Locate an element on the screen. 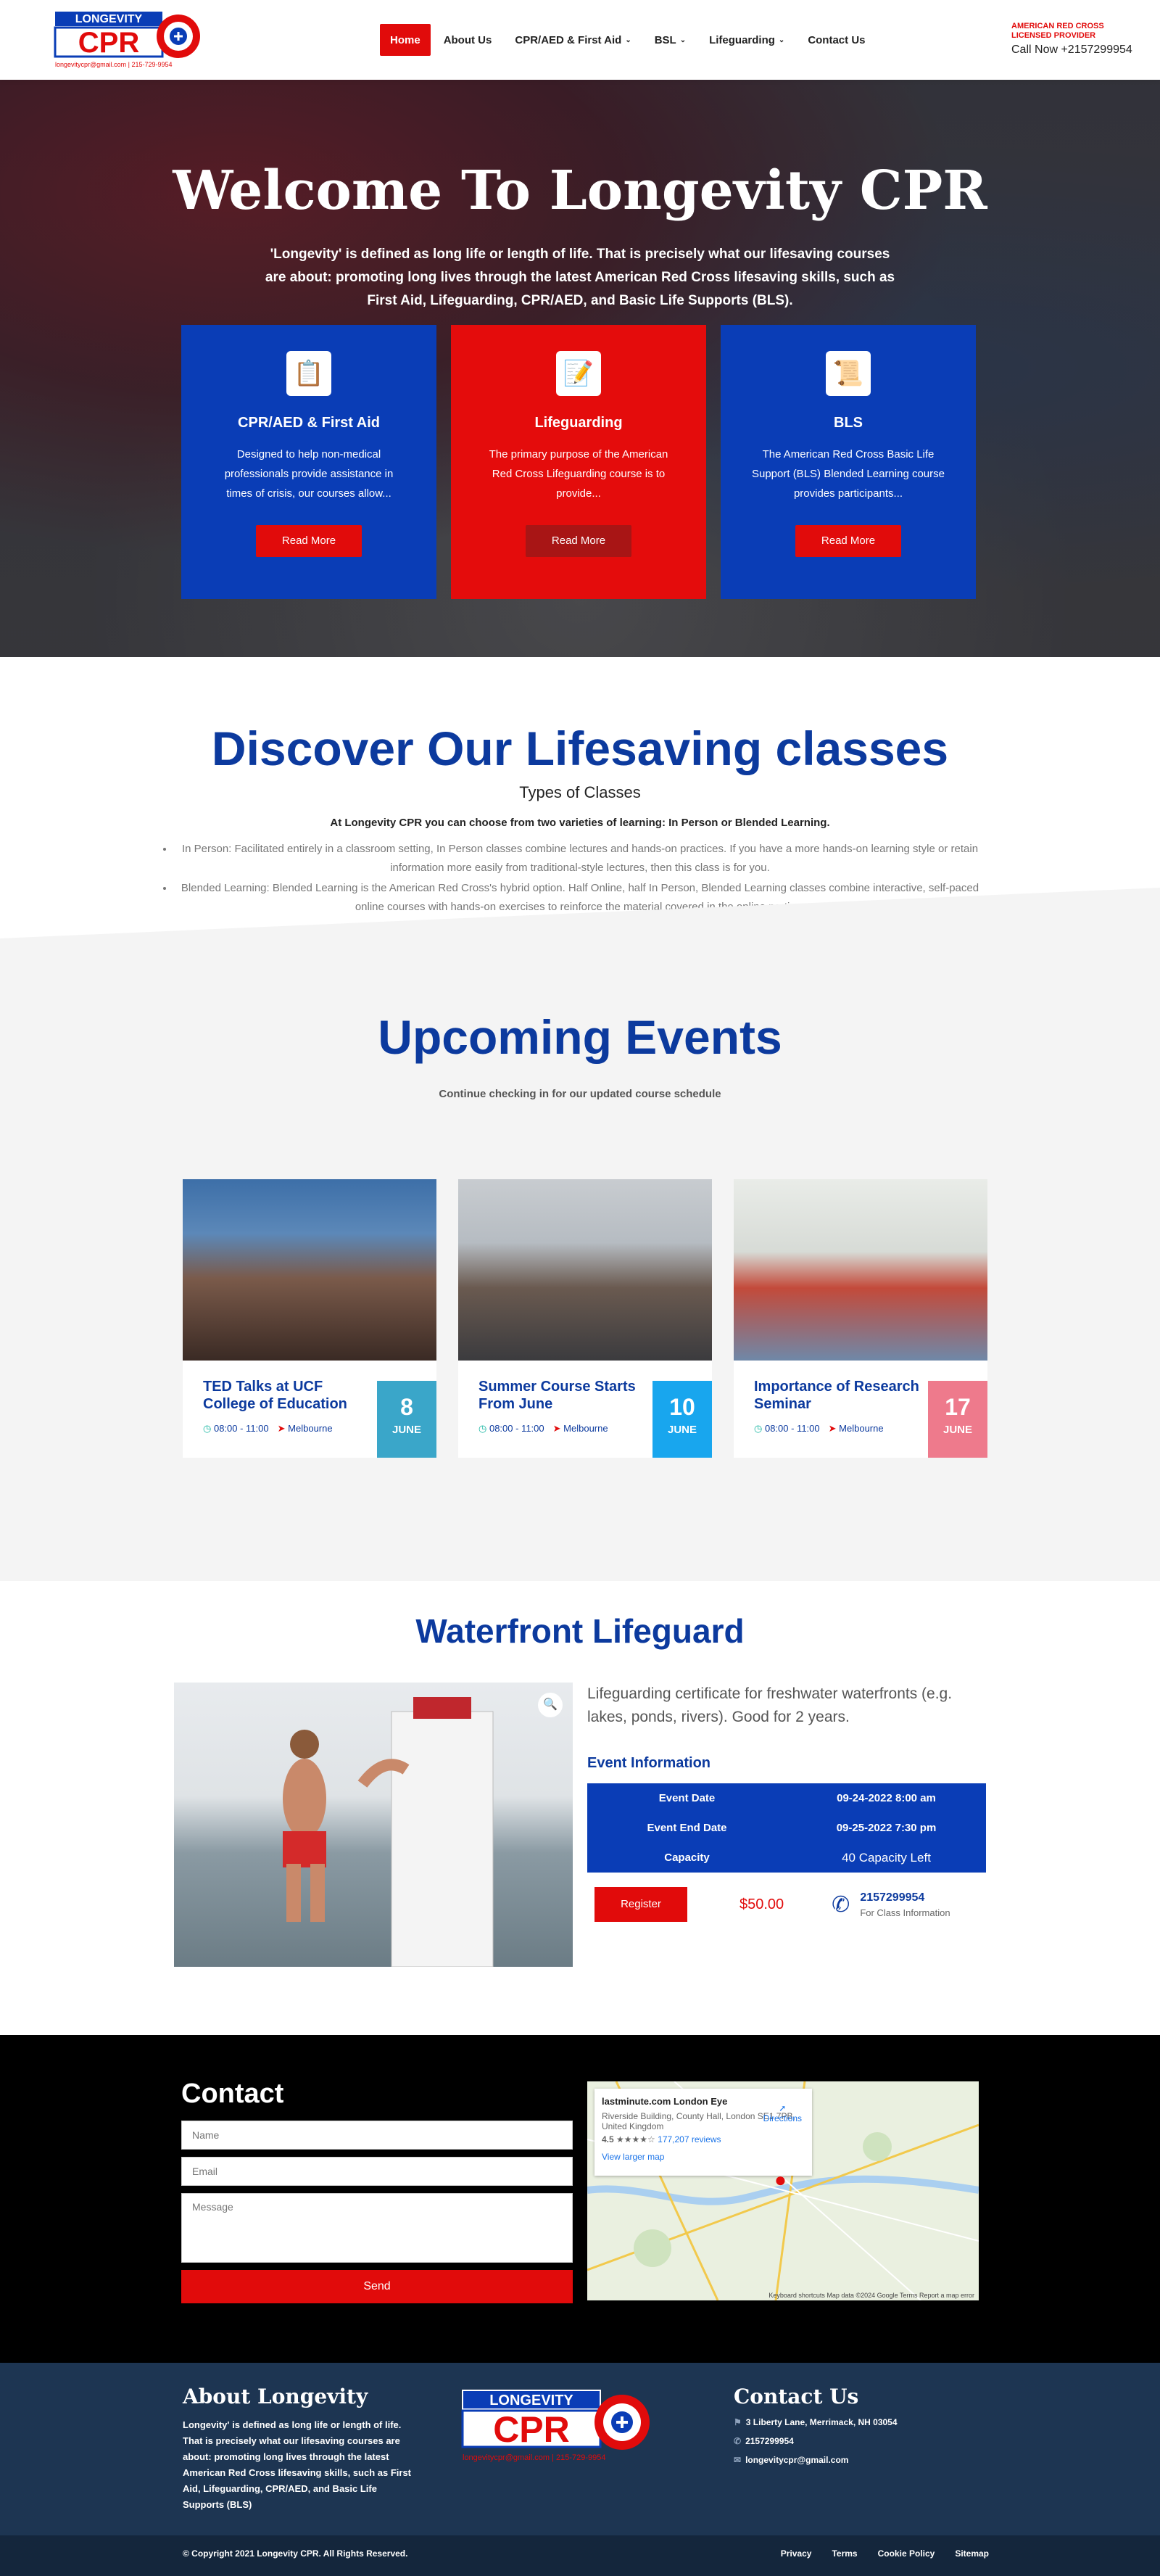  event-day: 17 is located at coordinates (958, 1407).